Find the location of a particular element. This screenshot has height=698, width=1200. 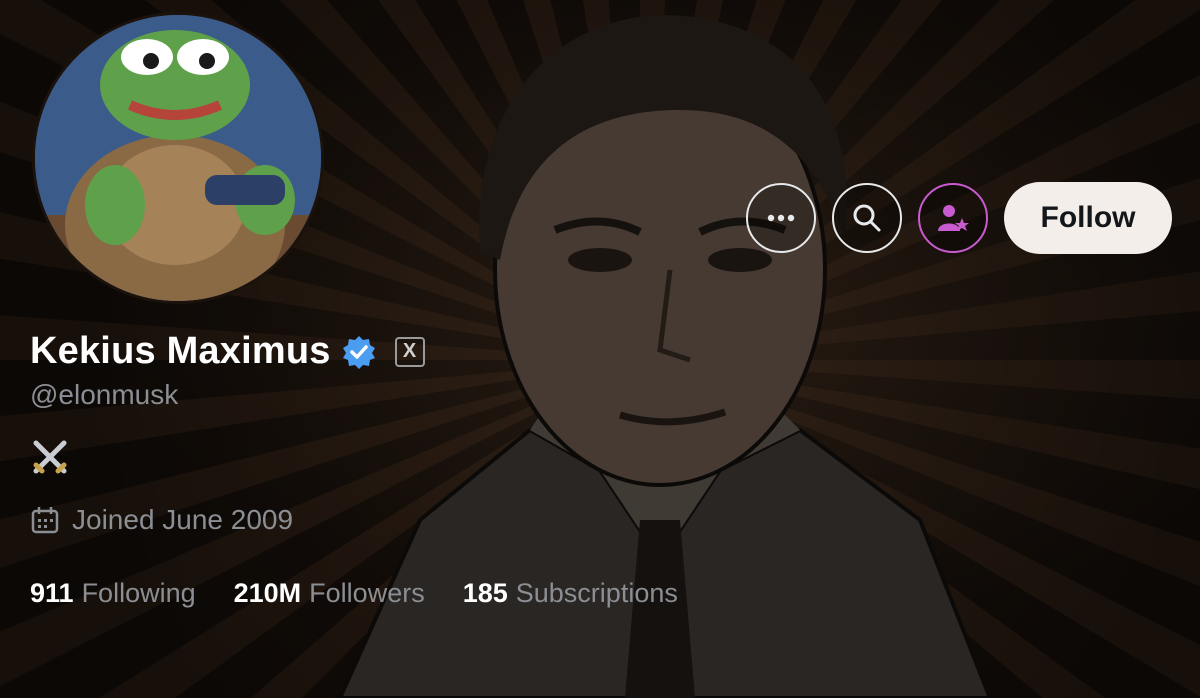

following-count: 911 is located at coordinates (52, 593).